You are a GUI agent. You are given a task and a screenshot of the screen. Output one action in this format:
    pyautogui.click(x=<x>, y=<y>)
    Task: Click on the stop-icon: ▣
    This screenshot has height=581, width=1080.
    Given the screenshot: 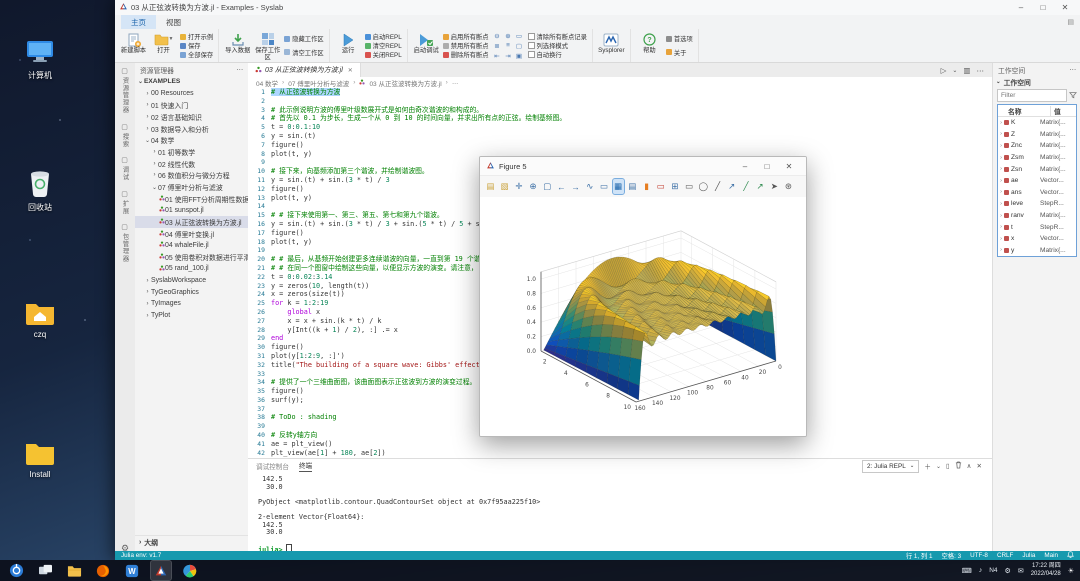 What is the action you would take?
    pyautogui.click(x=519, y=56)
    